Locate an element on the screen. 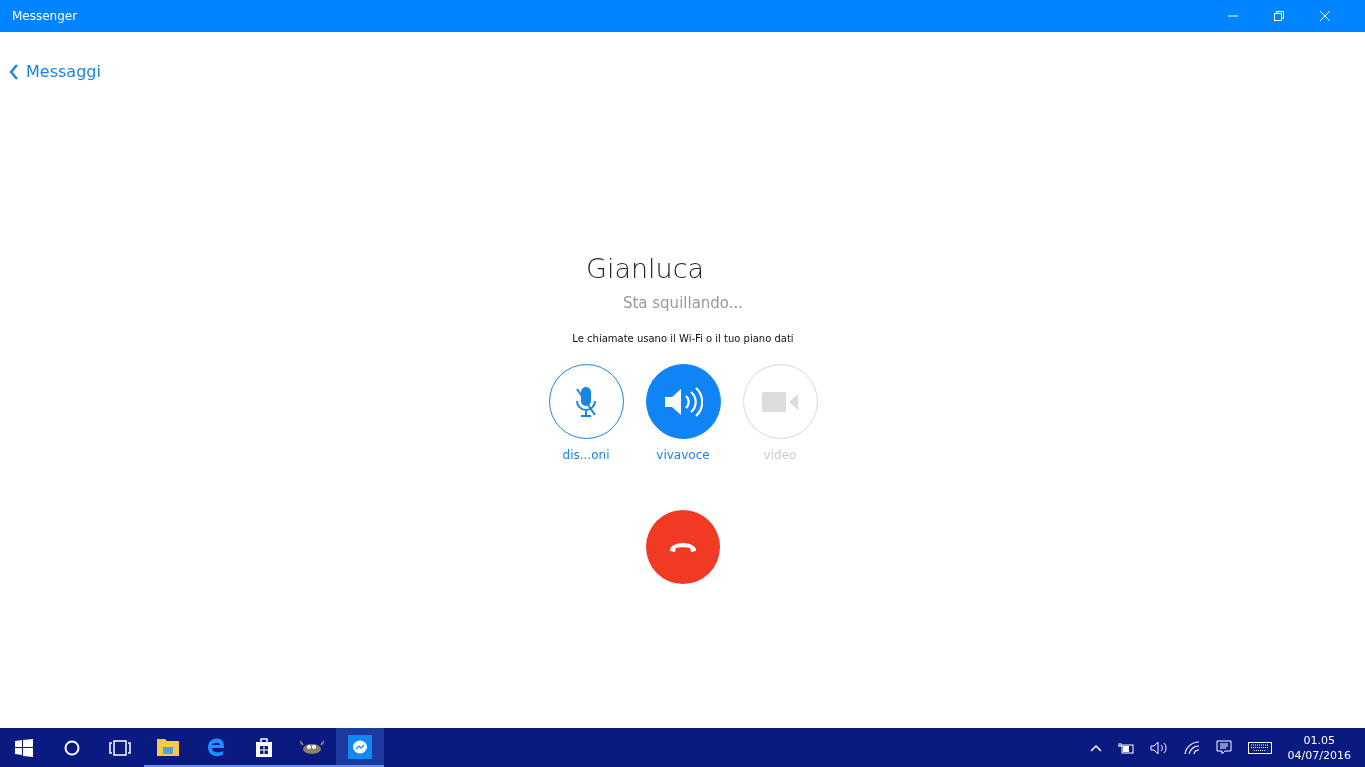 The width and height of the screenshot is (1365, 767). wifi-icon is located at coordinates (1191, 747).